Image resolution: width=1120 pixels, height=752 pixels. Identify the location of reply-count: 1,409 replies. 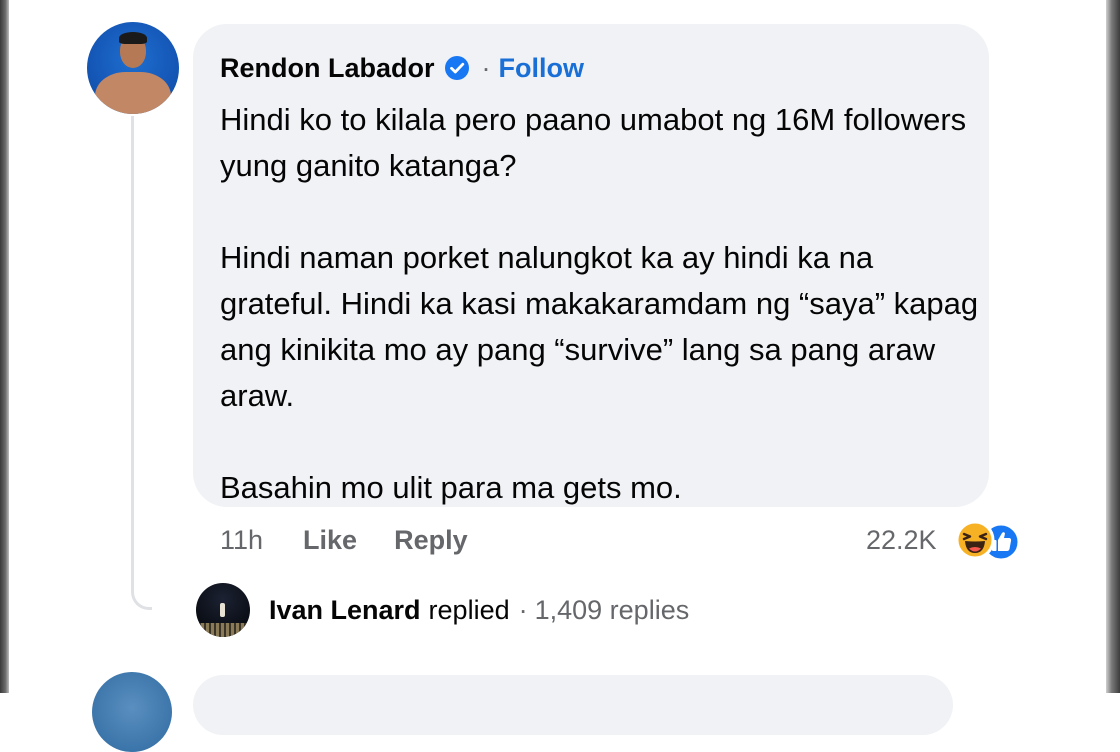
(612, 609).